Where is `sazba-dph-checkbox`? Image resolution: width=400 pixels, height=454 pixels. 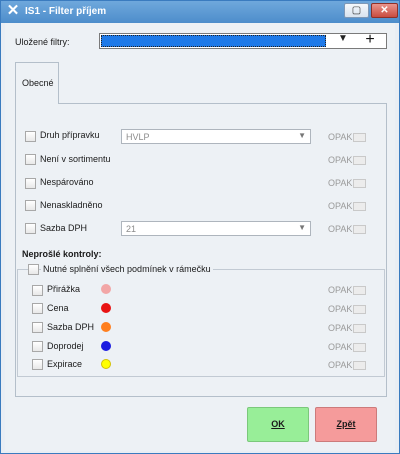 sazba-dph-checkbox is located at coordinates (30, 228).